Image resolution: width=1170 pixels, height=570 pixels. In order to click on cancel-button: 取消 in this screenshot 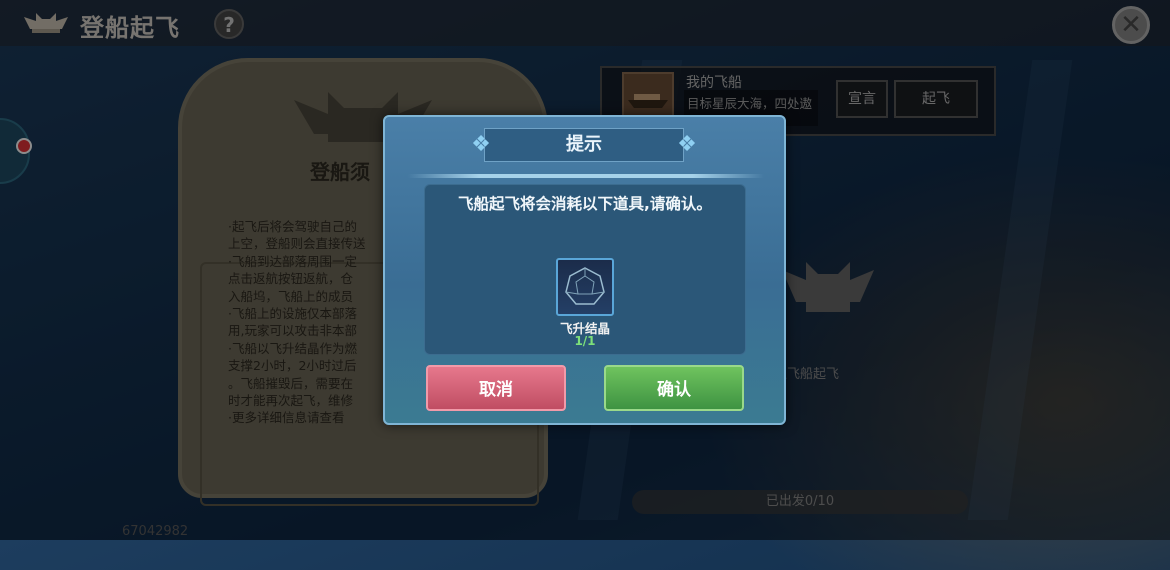, I will do `click(496, 388)`.